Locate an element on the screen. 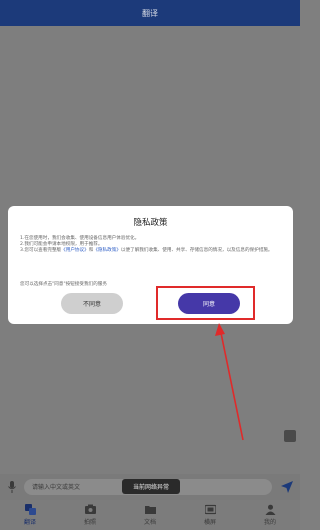  nav-label-document: 文档 is located at coordinates (149, 522).